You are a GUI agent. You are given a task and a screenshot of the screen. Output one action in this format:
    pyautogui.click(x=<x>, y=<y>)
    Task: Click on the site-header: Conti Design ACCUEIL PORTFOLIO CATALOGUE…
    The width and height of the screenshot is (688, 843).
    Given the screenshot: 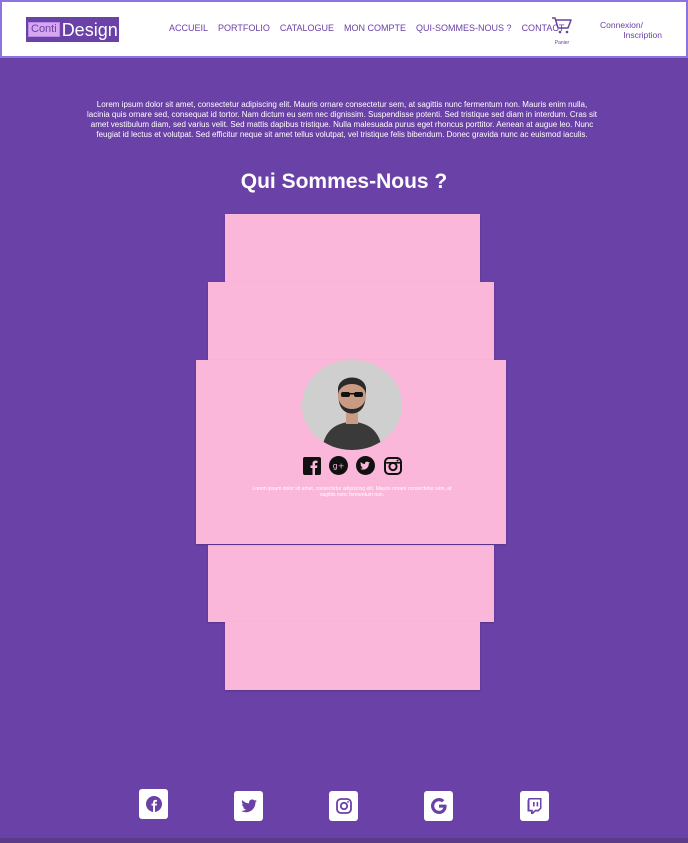 What is the action you would take?
    pyautogui.click(x=344, y=29)
    